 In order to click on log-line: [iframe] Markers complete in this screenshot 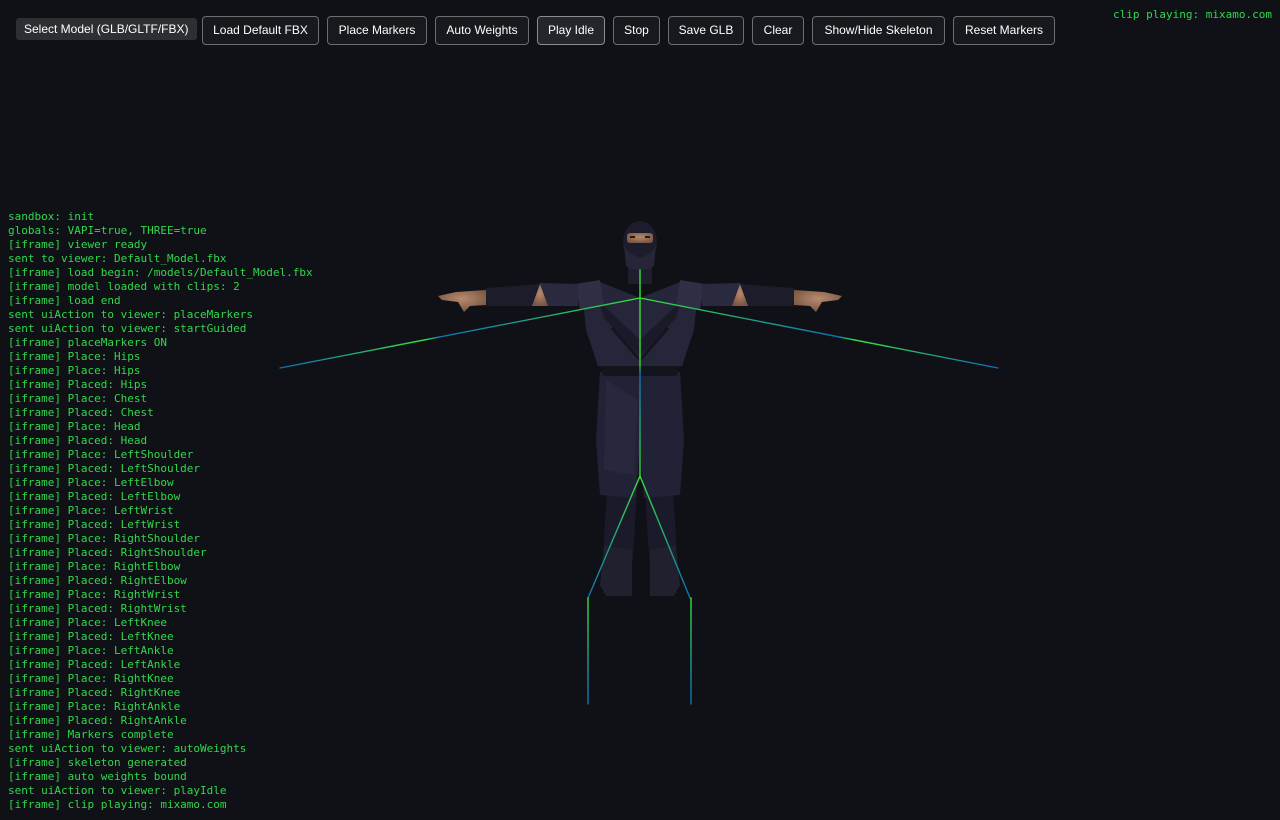, I will do `click(91, 734)`.